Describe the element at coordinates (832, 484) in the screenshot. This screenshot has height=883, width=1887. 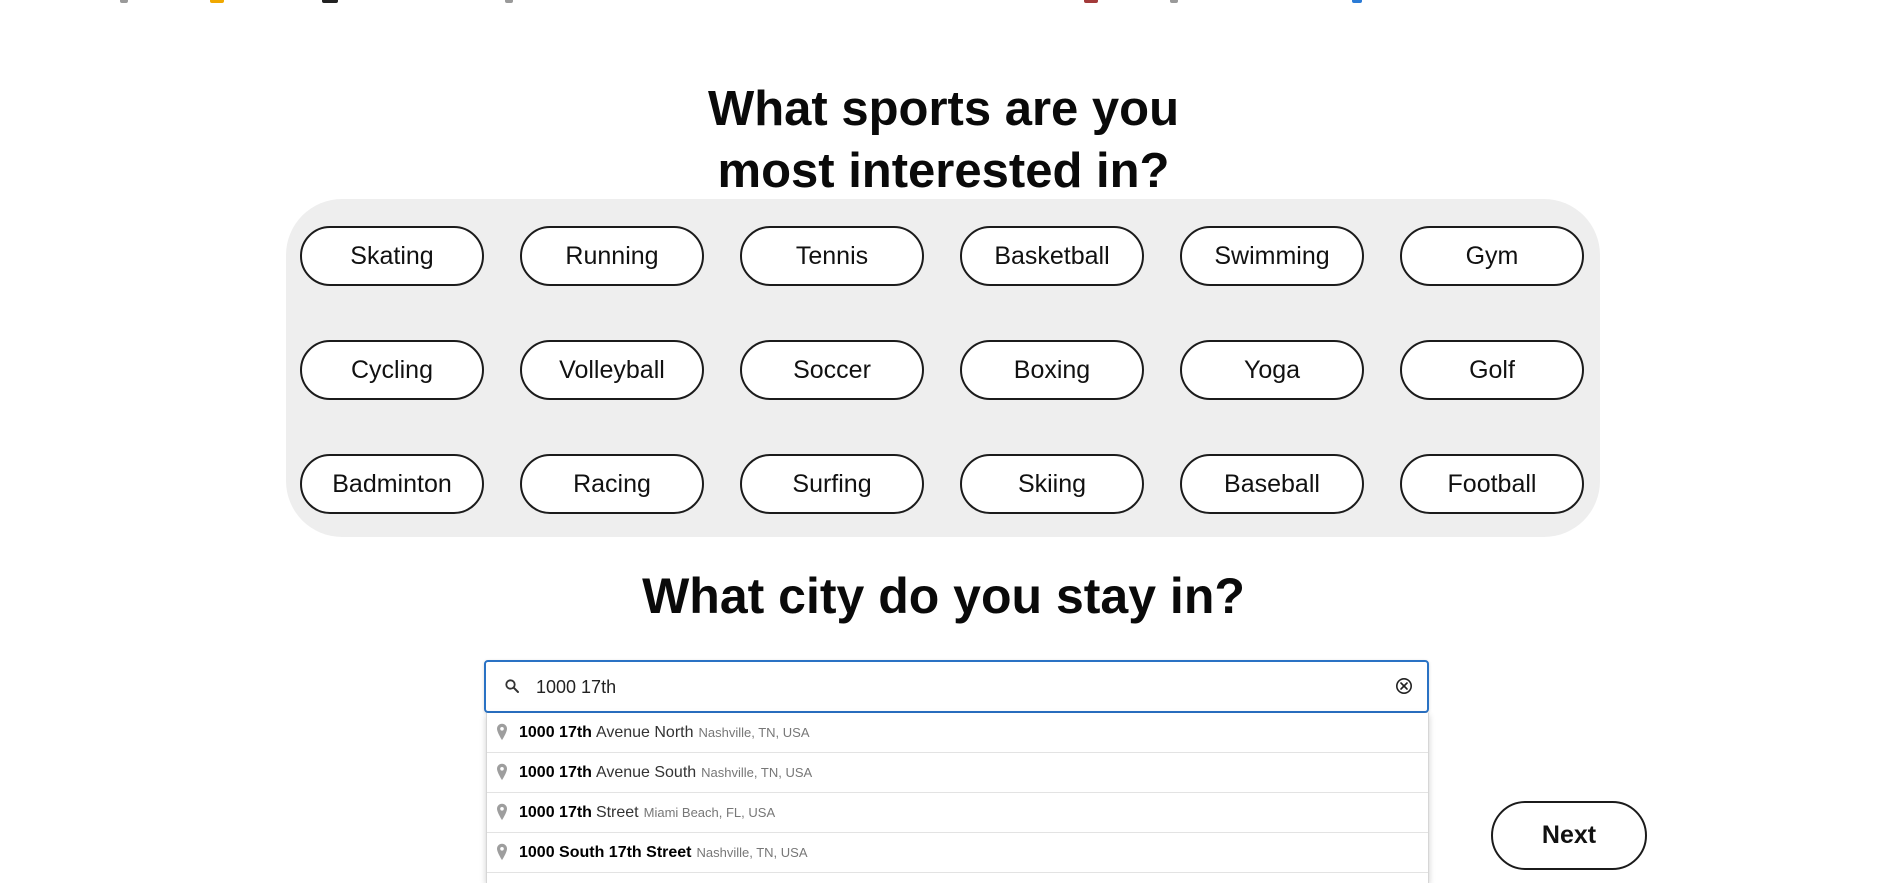
I see `sport-option-surfing: Surfing` at that location.